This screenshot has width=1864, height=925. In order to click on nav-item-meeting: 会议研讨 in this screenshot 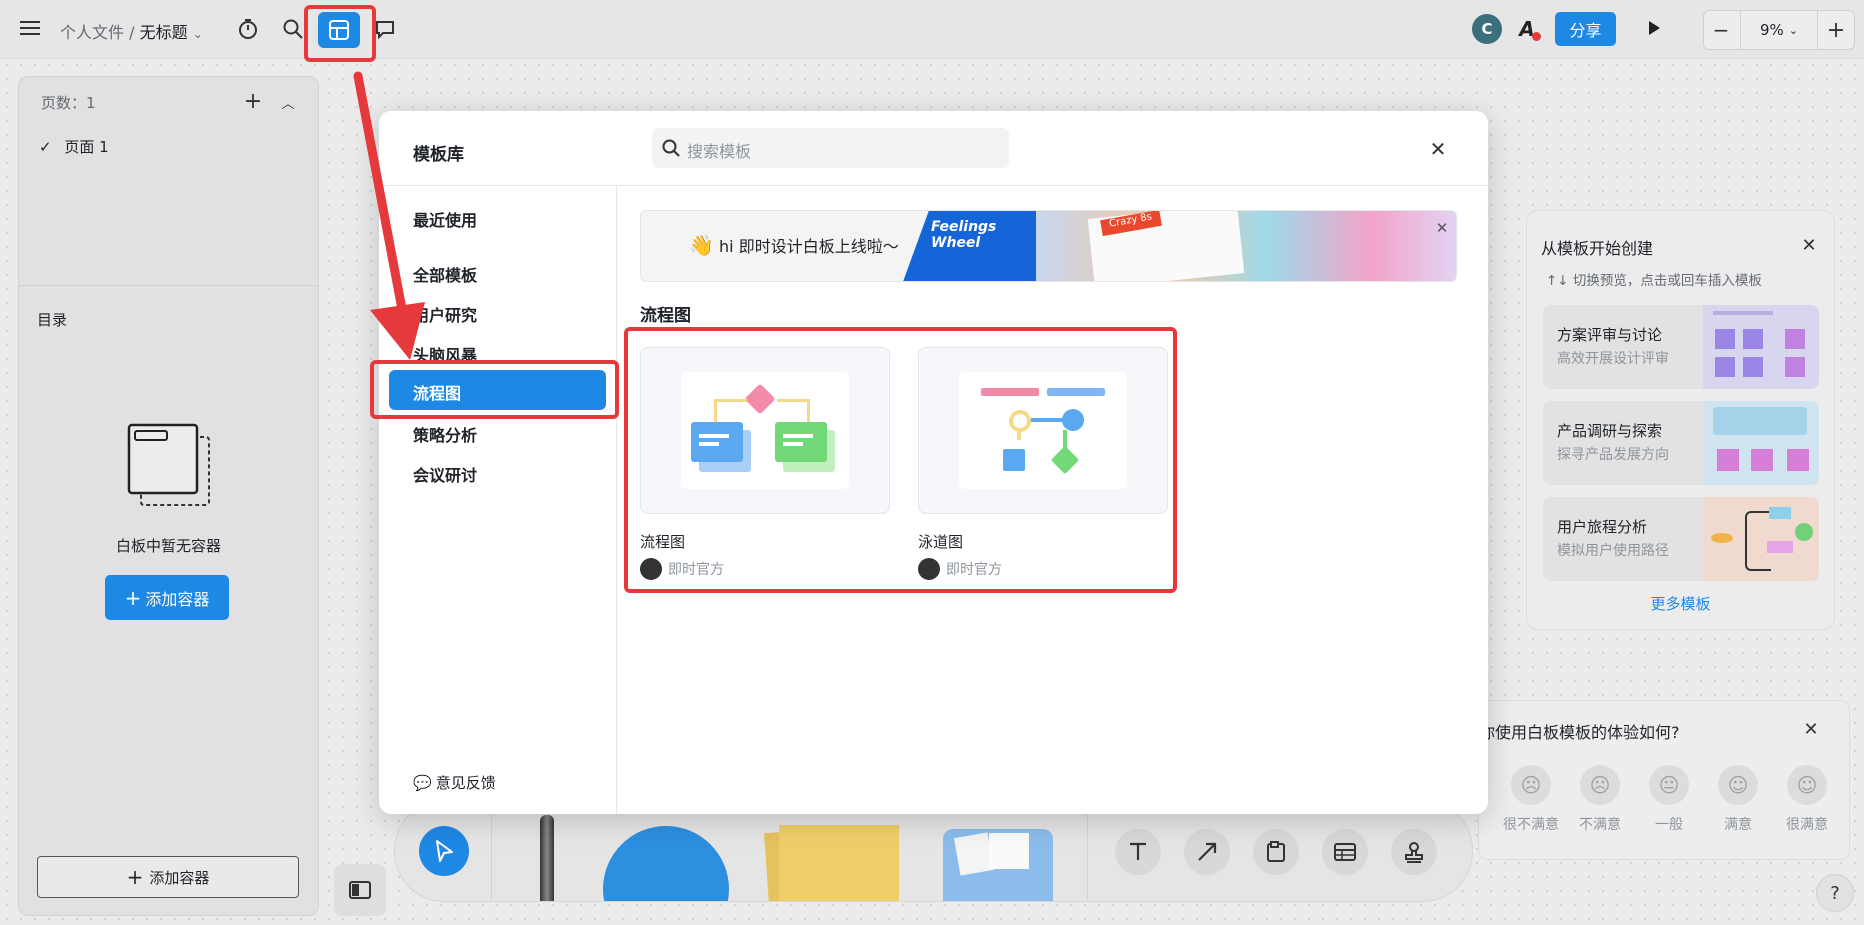, I will do `click(445, 474)`.